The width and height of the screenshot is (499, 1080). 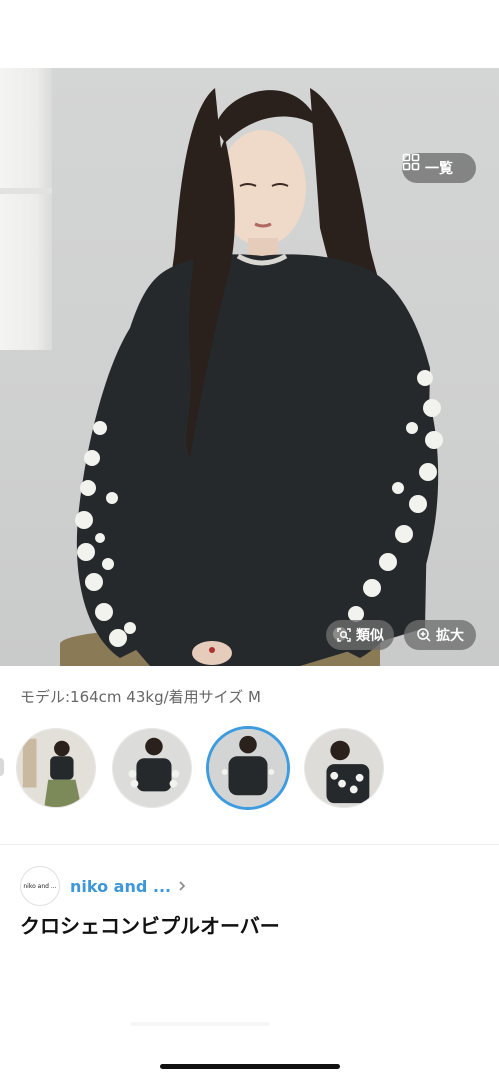 What do you see at coordinates (450, 636) in the screenshot?
I see `zoom-label: 拡大` at bounding box center [450, 636].